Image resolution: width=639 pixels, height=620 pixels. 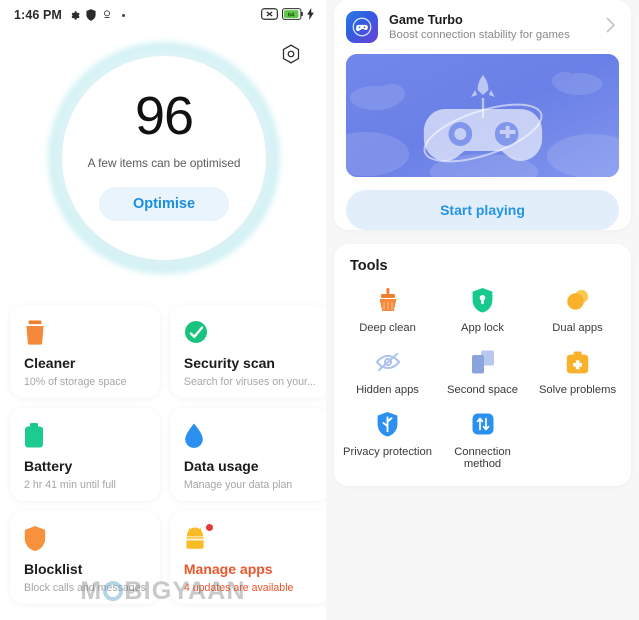 What do you see at coordinates (247, 454) in the screenshot?
I see `card-data-usage: Data usage Manage your data plan` at bounding box center [247, 454].